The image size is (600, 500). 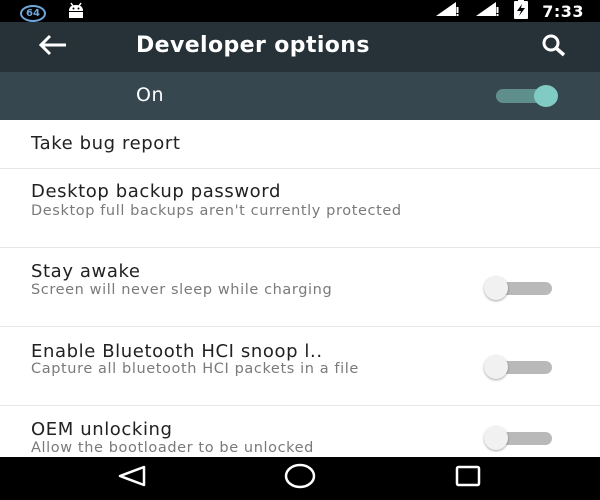 What do you see at coordinates (300, 144) in the screenshot?
I see `setting-take-bug-report: Take bug report` at bounding box center [300, 144].